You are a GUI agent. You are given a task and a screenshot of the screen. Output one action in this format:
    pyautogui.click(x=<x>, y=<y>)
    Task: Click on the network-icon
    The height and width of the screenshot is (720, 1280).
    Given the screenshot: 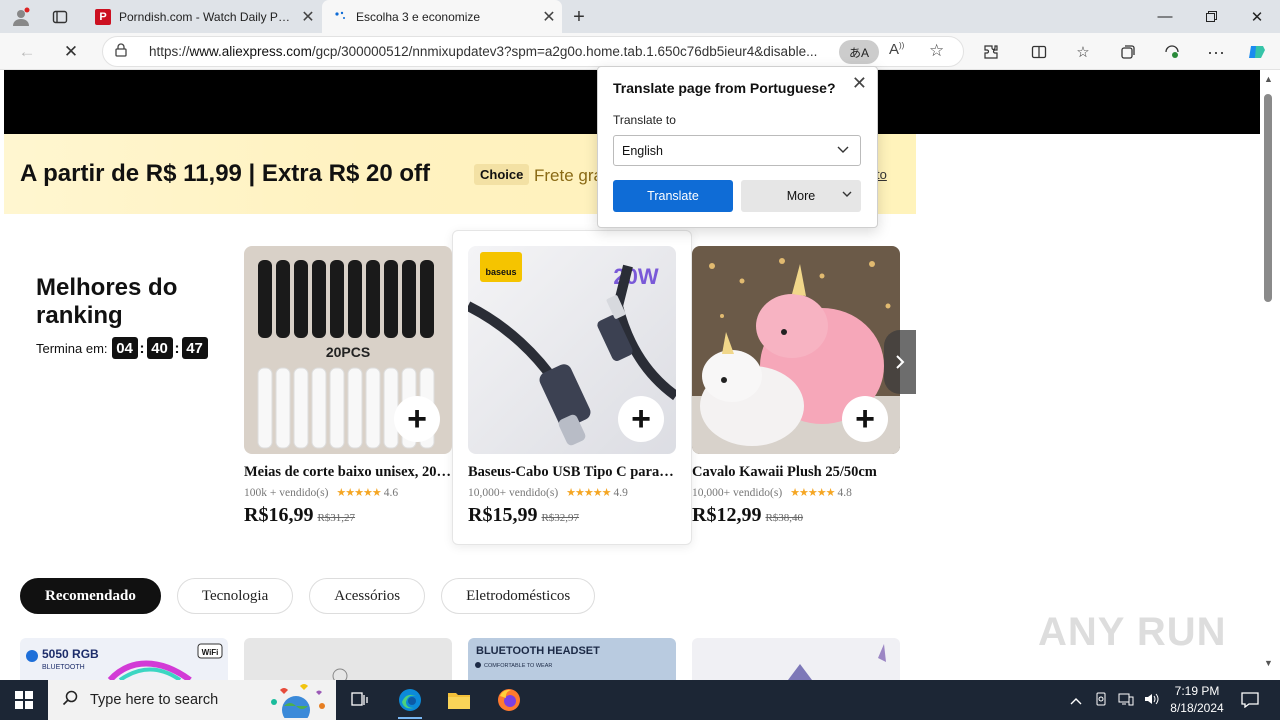 What is the action you would take?
    pyautogui.click(x=1126, y=700)
    